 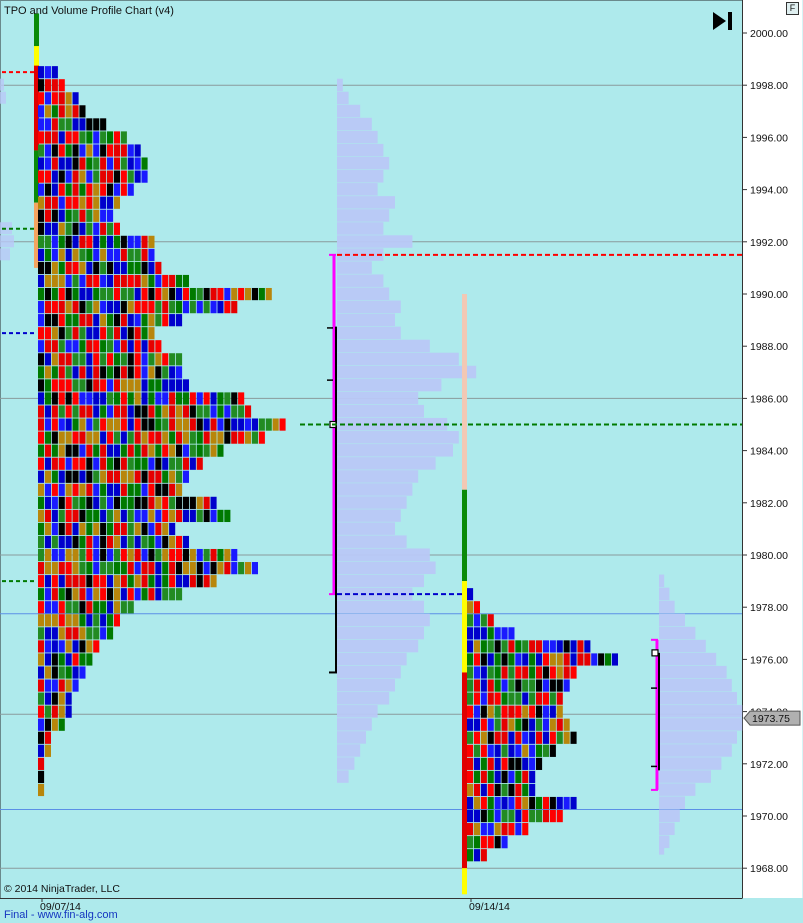 What do you see at coordinates (5, 254) in the screenshot?
I see `prior-volume-bar` at bounding box center [5, 254].